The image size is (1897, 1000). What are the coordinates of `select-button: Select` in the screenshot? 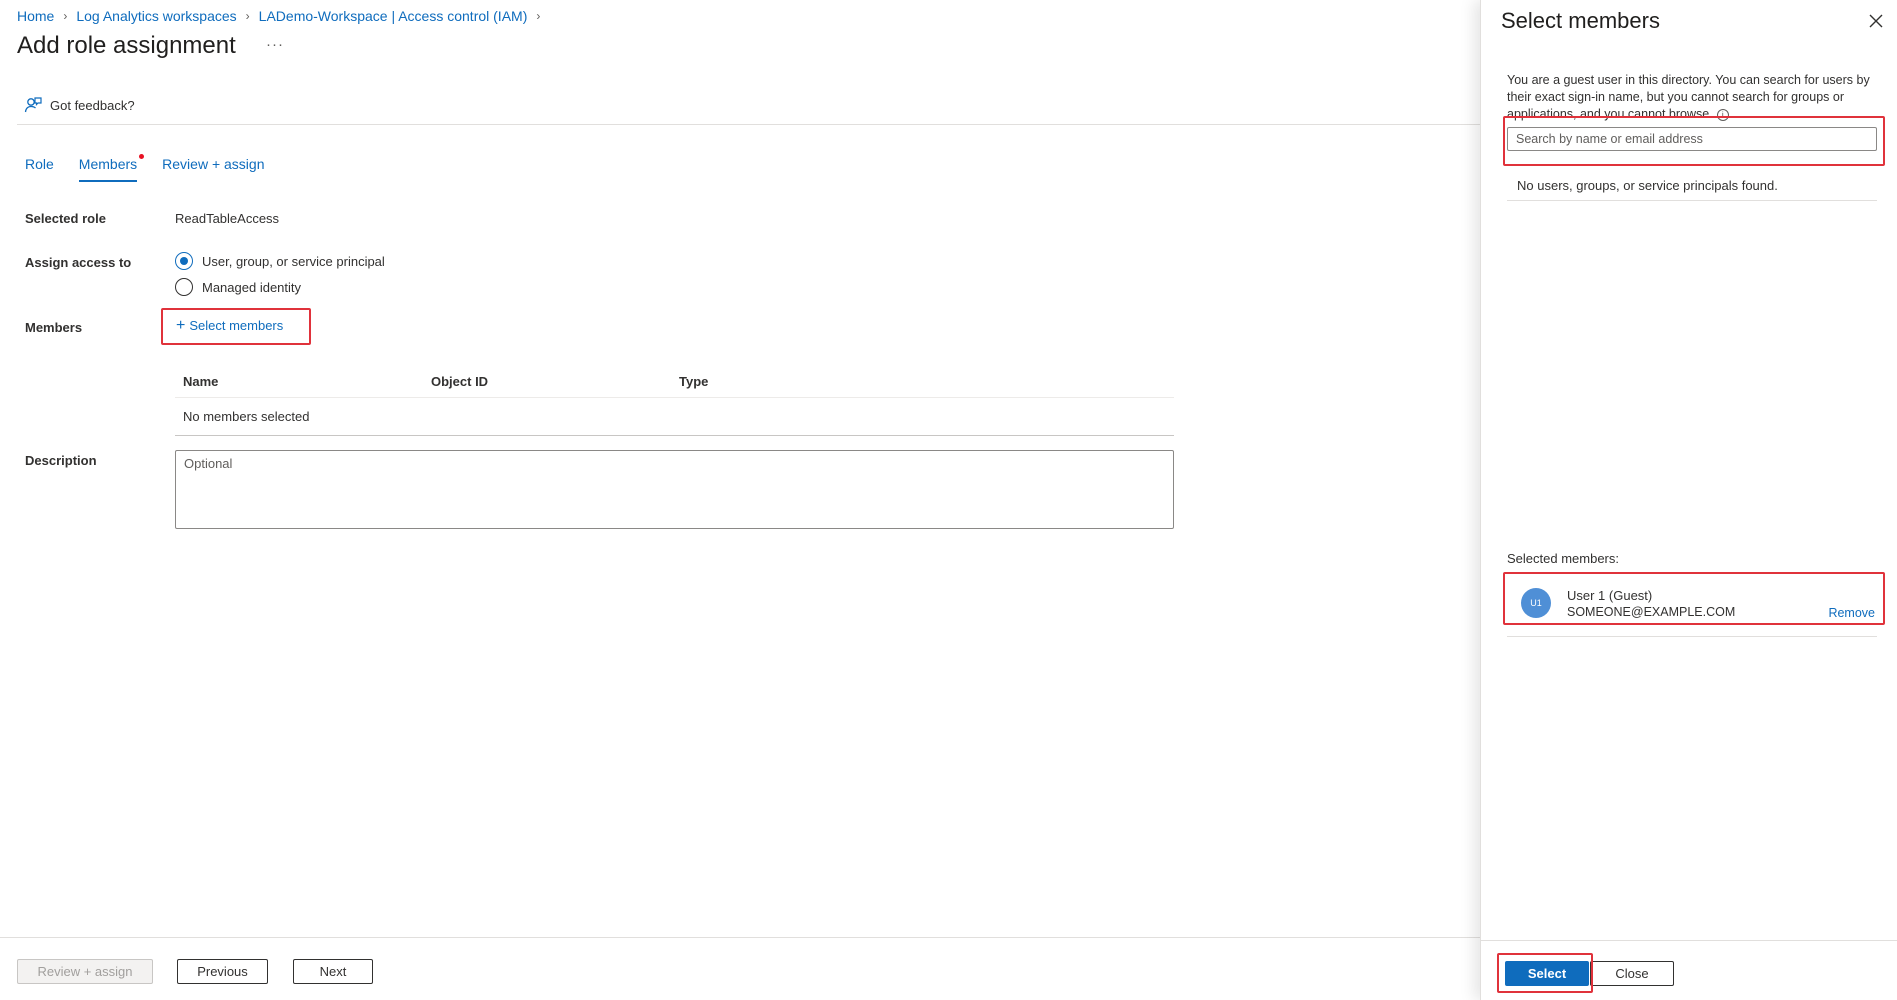 It's located at (1547, 973).